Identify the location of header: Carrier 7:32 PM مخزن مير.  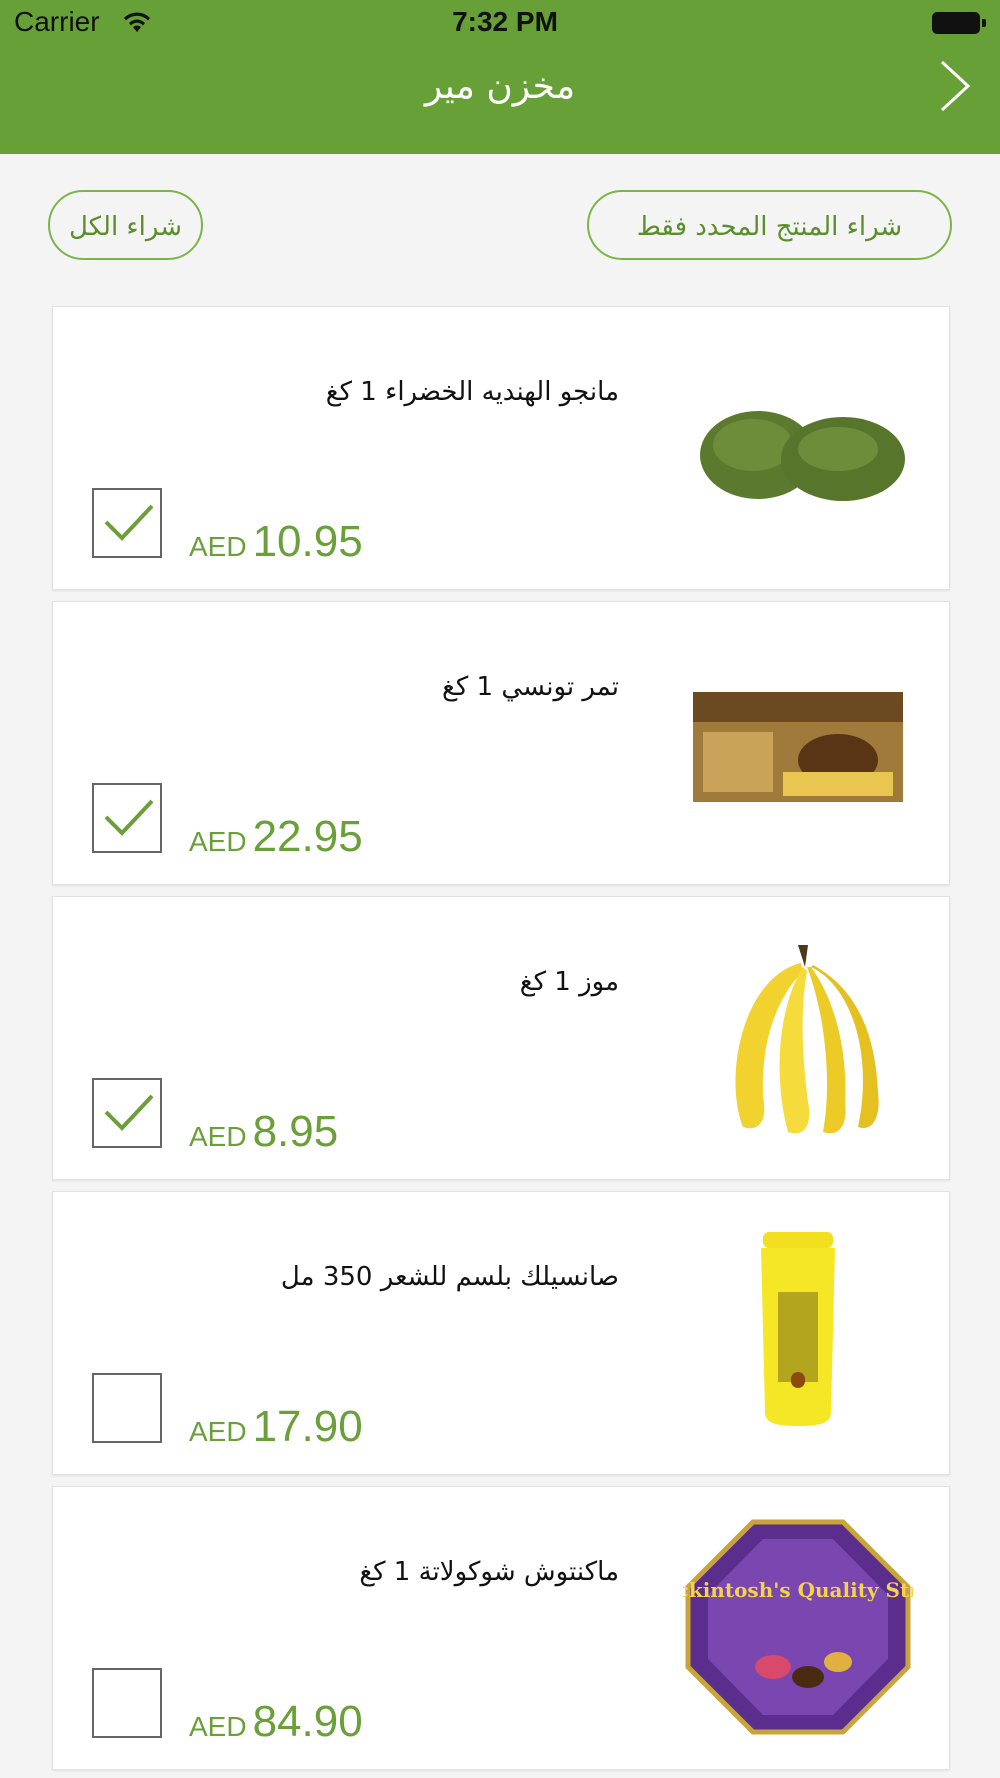
(500, 77).